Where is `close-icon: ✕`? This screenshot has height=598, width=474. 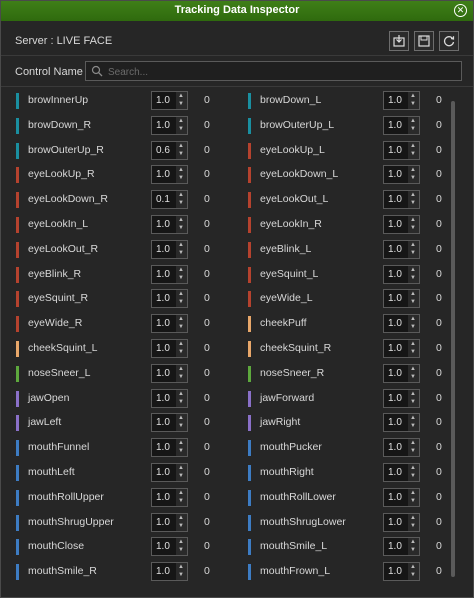
close-icon: ✕ is located at coordinates (460, 10).